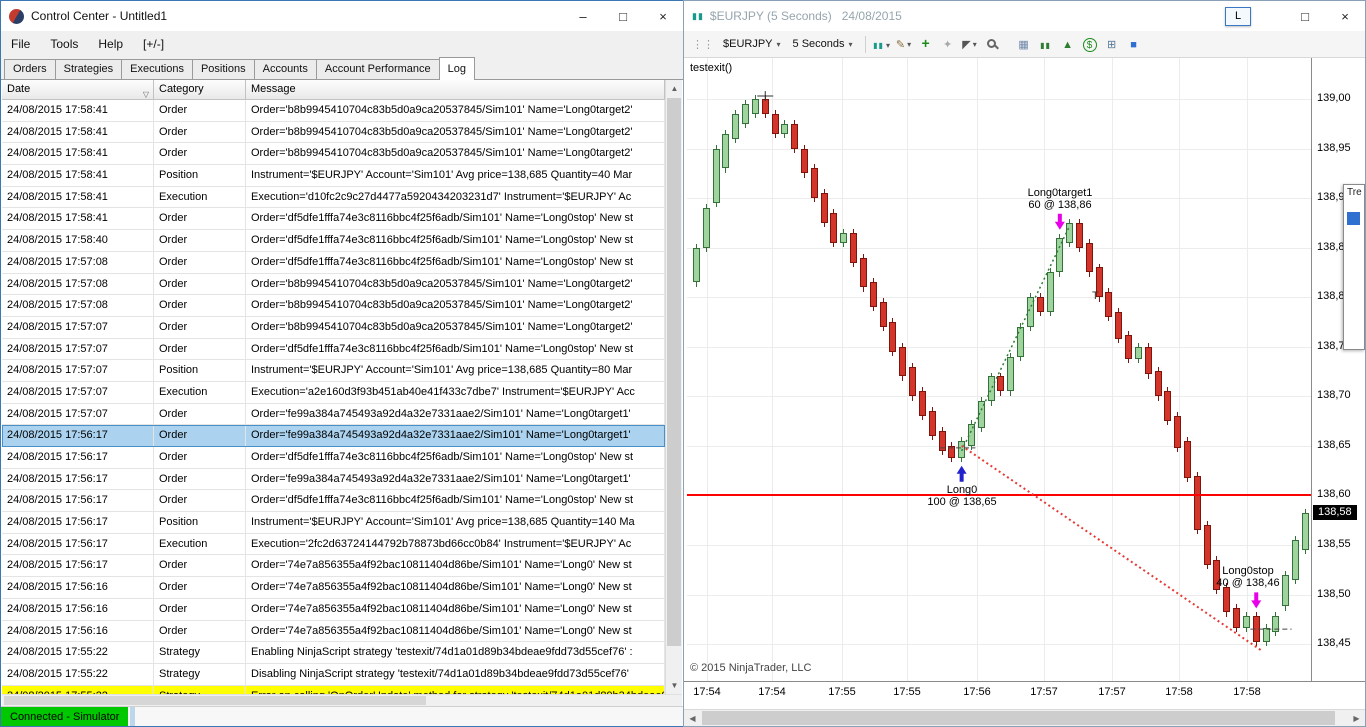 The height and width of the screenshot is (727, 1366). What do you see at coordinates (64, 44) in the screenshot?
I see `menu-tools: Tools` at bounding box center [64, 44].